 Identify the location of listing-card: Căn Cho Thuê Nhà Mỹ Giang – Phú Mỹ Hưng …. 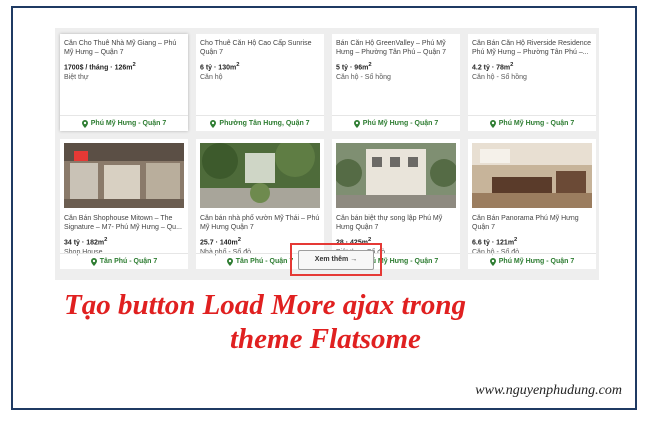
(124, 82).